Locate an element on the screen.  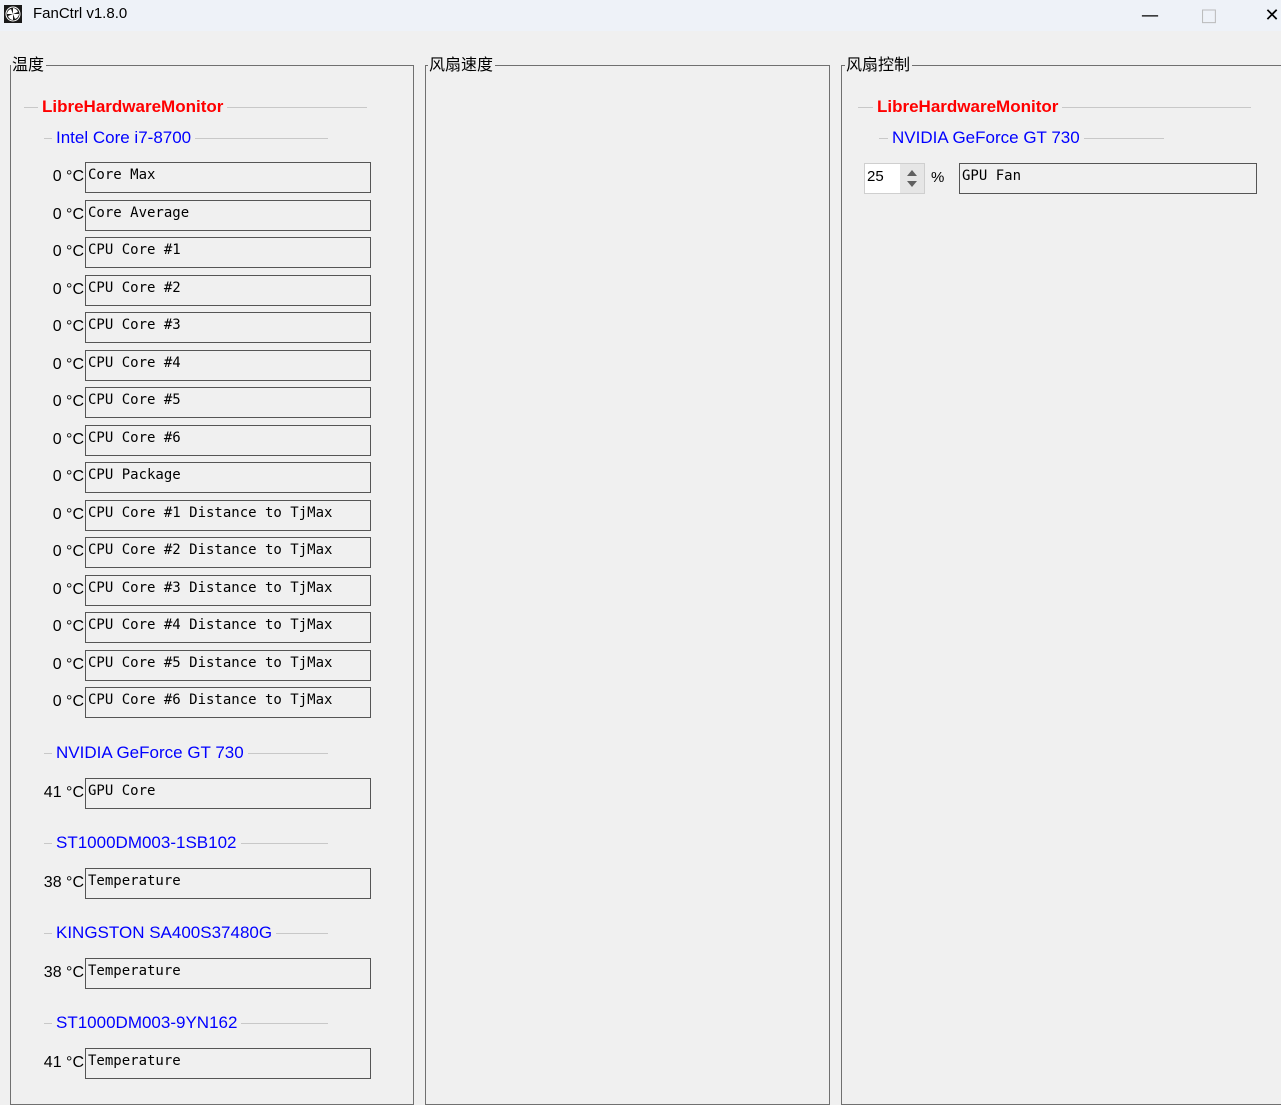
minimize-icon: — is located at coordinates (1150, 15).